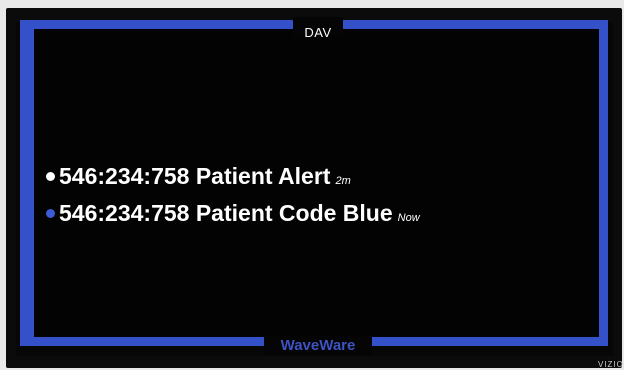 The width and height of the screenshot is (624, 370). I want to click on alert-message: Patient Alert, so click(263, 176).